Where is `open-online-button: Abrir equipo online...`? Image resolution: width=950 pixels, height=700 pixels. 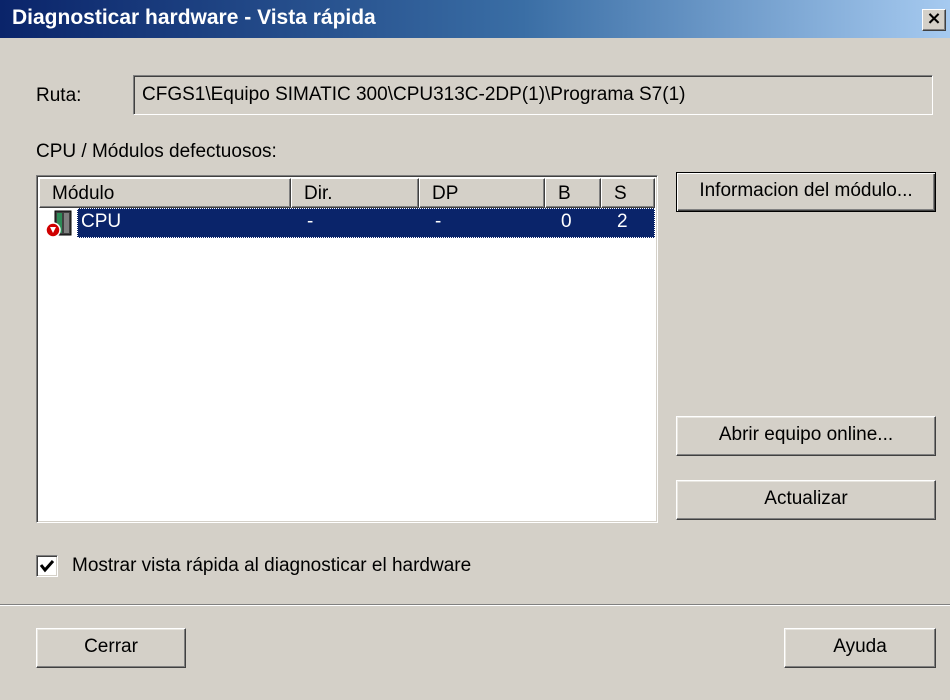
open-online-button: Abrir equipo online... is located at coordinates (806, 436).